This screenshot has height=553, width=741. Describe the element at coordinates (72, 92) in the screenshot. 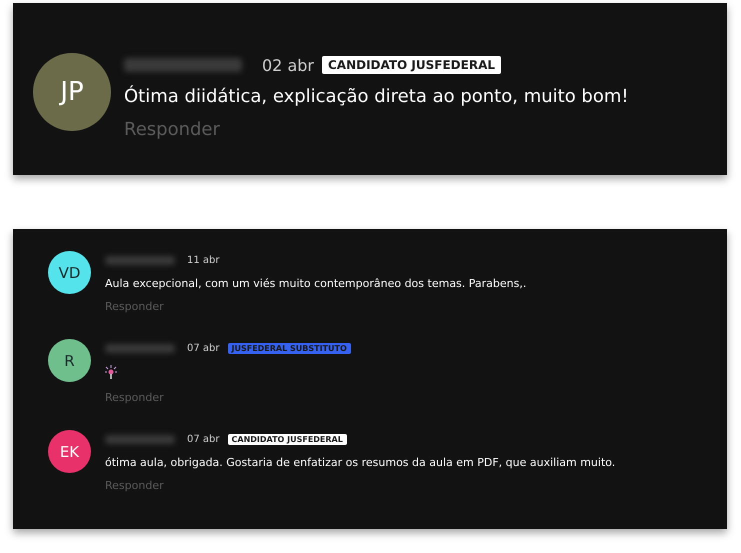

I see `avatar: JP` at that location.